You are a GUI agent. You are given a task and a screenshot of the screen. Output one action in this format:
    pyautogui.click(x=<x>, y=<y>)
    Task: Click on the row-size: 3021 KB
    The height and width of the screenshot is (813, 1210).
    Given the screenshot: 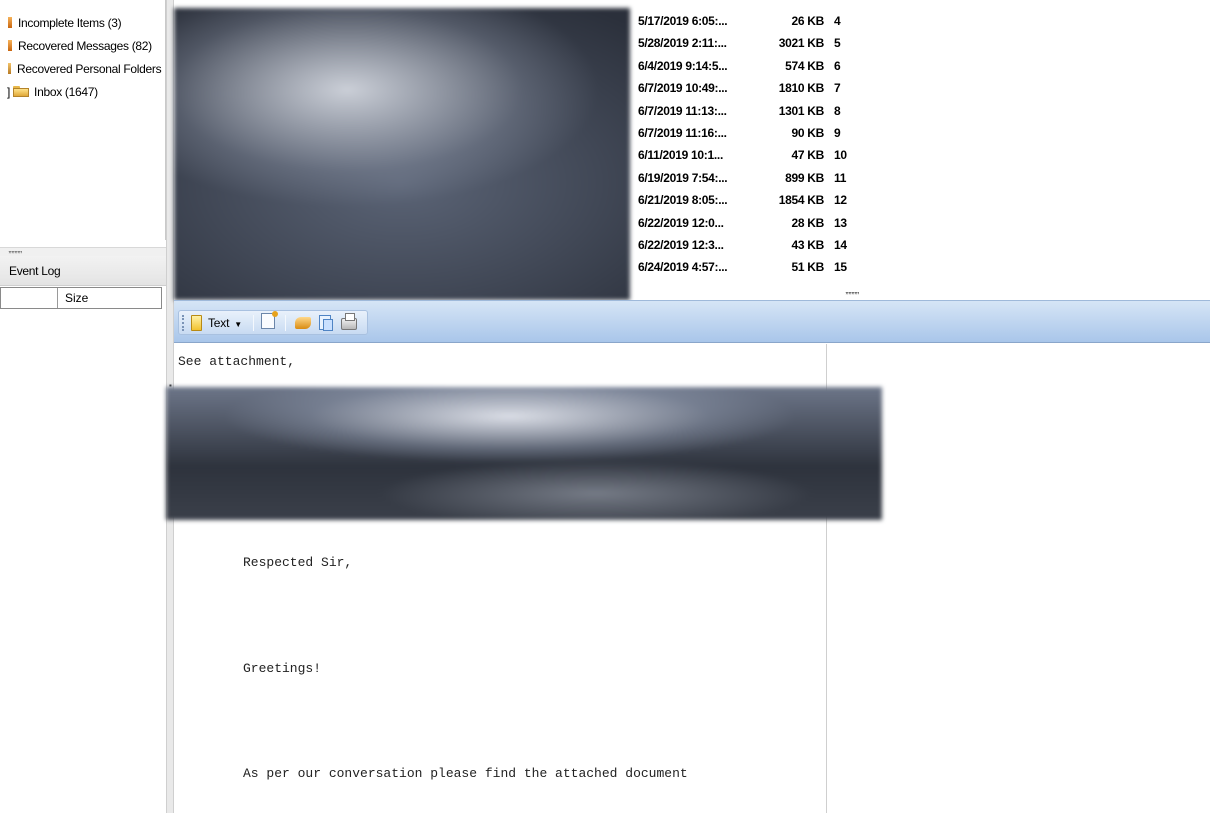 What is the action you would take?
    pyautogui.click(x=801, y=43)
    